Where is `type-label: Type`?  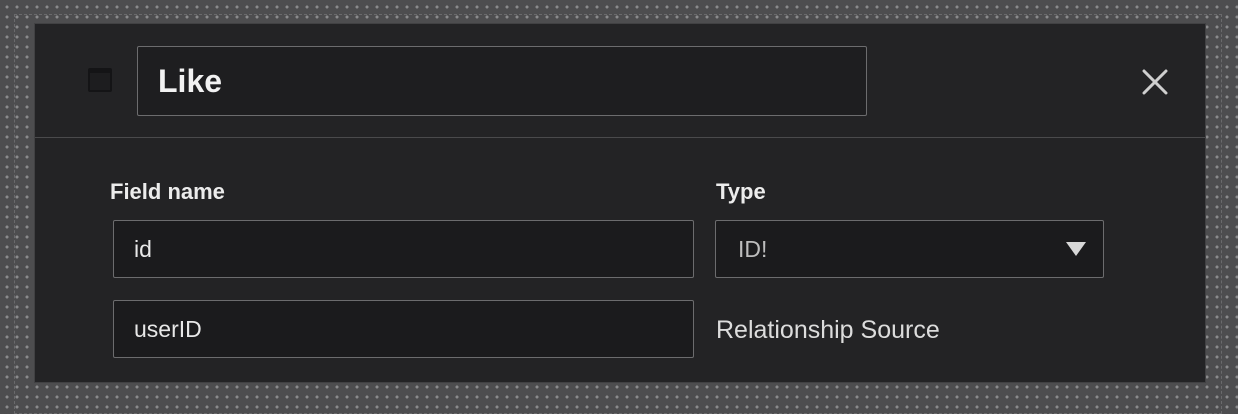 type-label: Type is located at coordinates (741, 191).